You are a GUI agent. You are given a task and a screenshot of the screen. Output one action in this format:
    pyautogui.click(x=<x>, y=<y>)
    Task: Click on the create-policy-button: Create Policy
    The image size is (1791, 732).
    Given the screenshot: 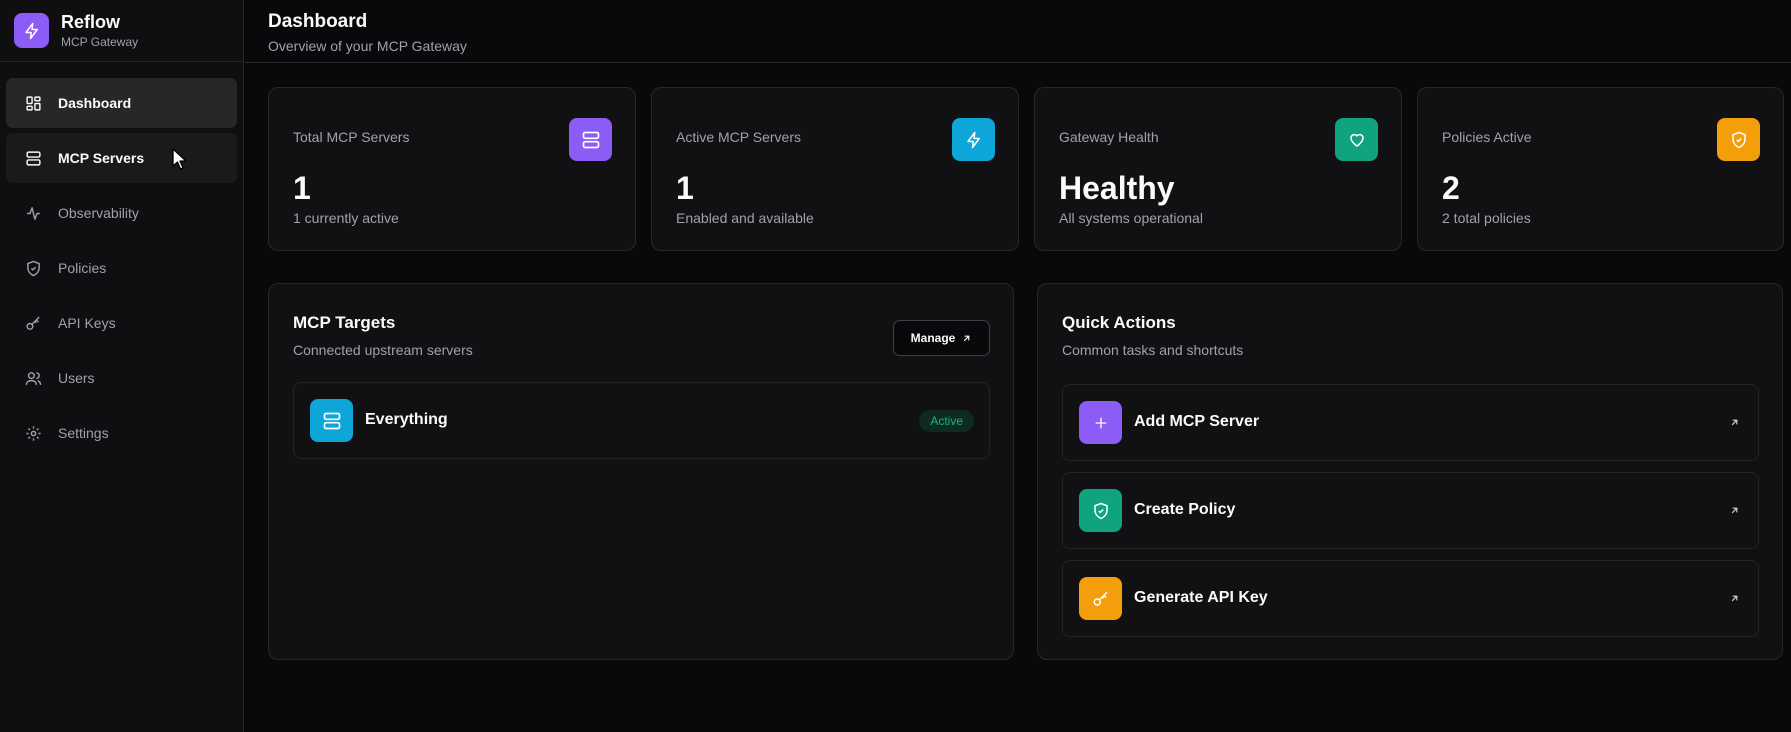 What is the action you would take?
    pyautogui.click(x=1410, y=510)
    